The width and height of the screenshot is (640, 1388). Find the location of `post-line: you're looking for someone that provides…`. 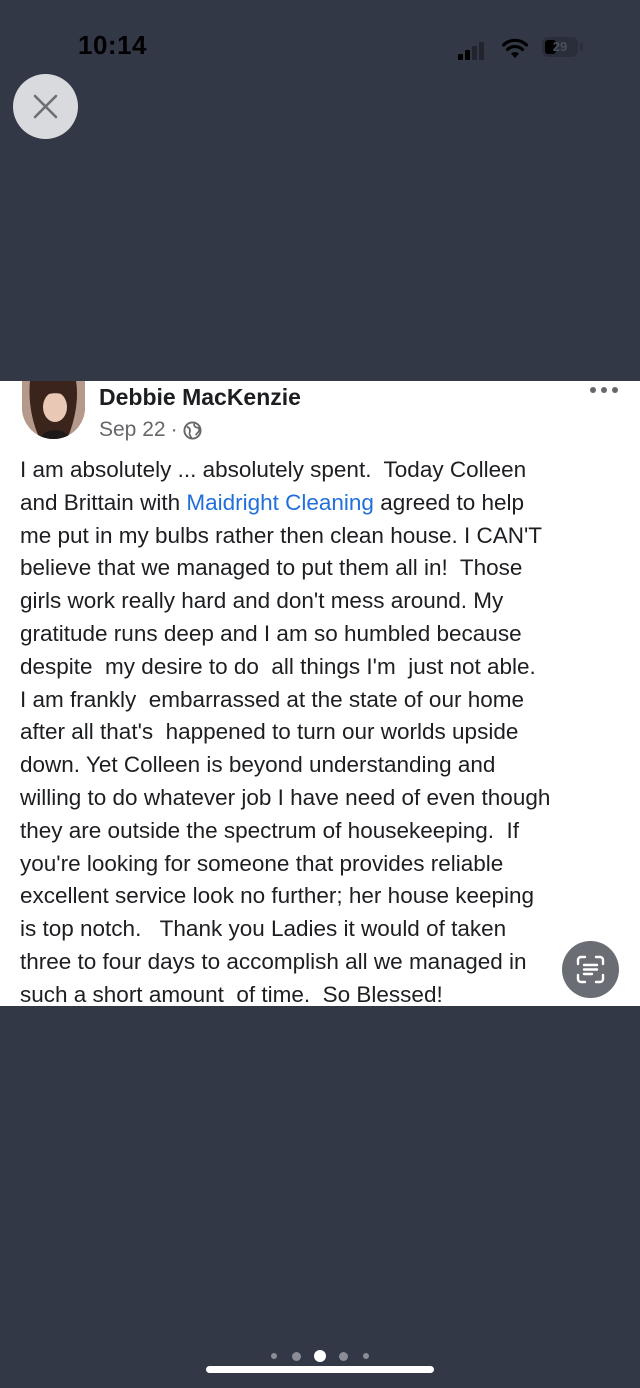

post-line: you're looking for someone that provides… is located at coordinates (262, 863).